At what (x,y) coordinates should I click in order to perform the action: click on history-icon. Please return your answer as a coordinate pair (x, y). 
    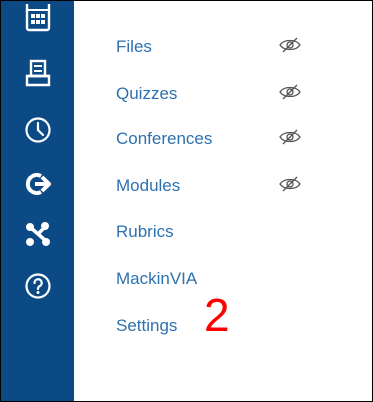
    Looking at the image, I should click on (38, 130).